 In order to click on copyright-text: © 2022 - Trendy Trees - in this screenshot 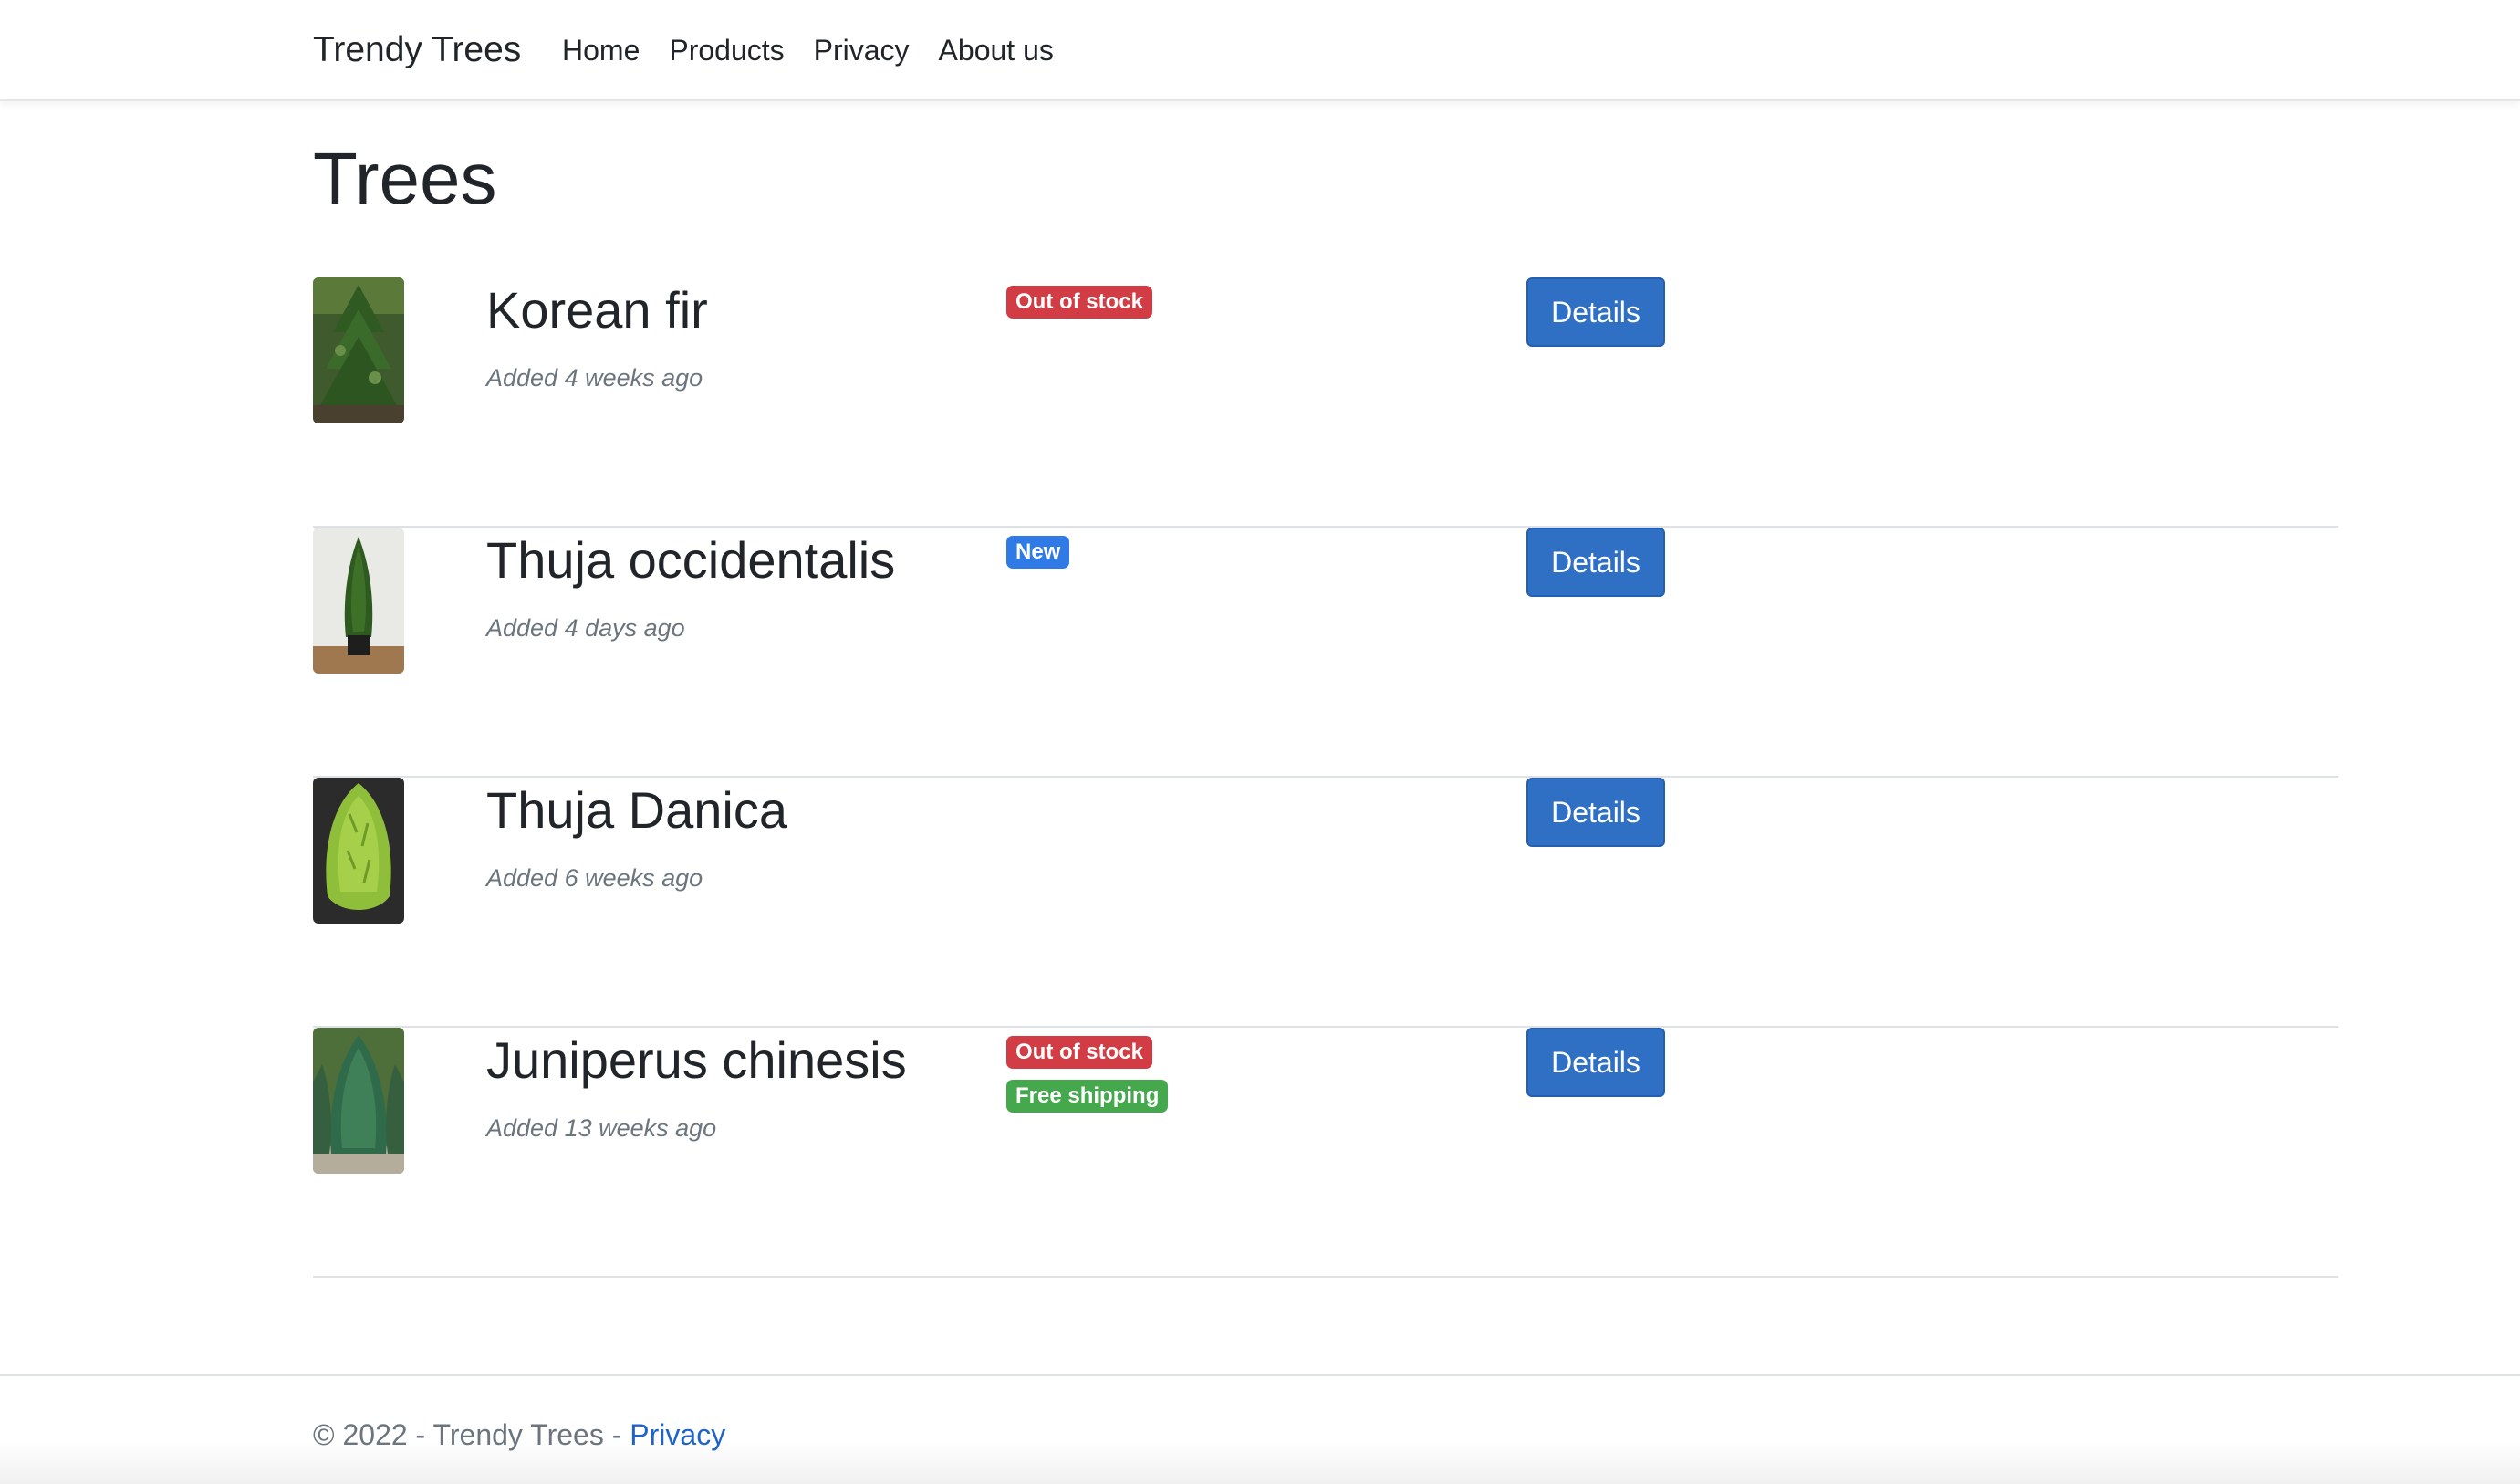, I will do `click(471, 1434)`.